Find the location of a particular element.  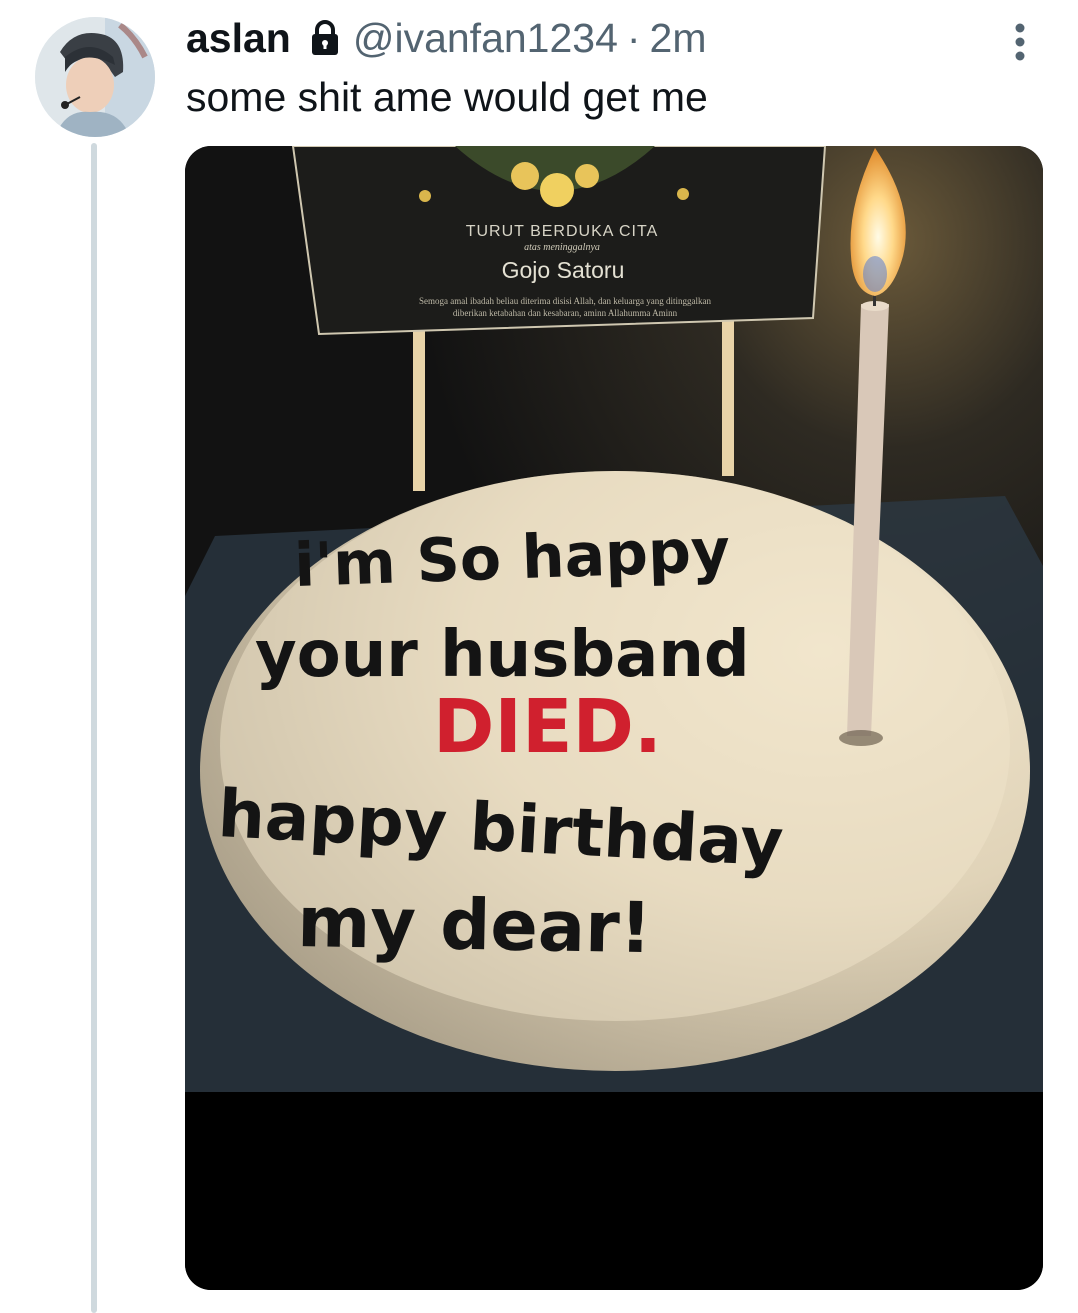

more-button is located at coordinates (1020, 42).